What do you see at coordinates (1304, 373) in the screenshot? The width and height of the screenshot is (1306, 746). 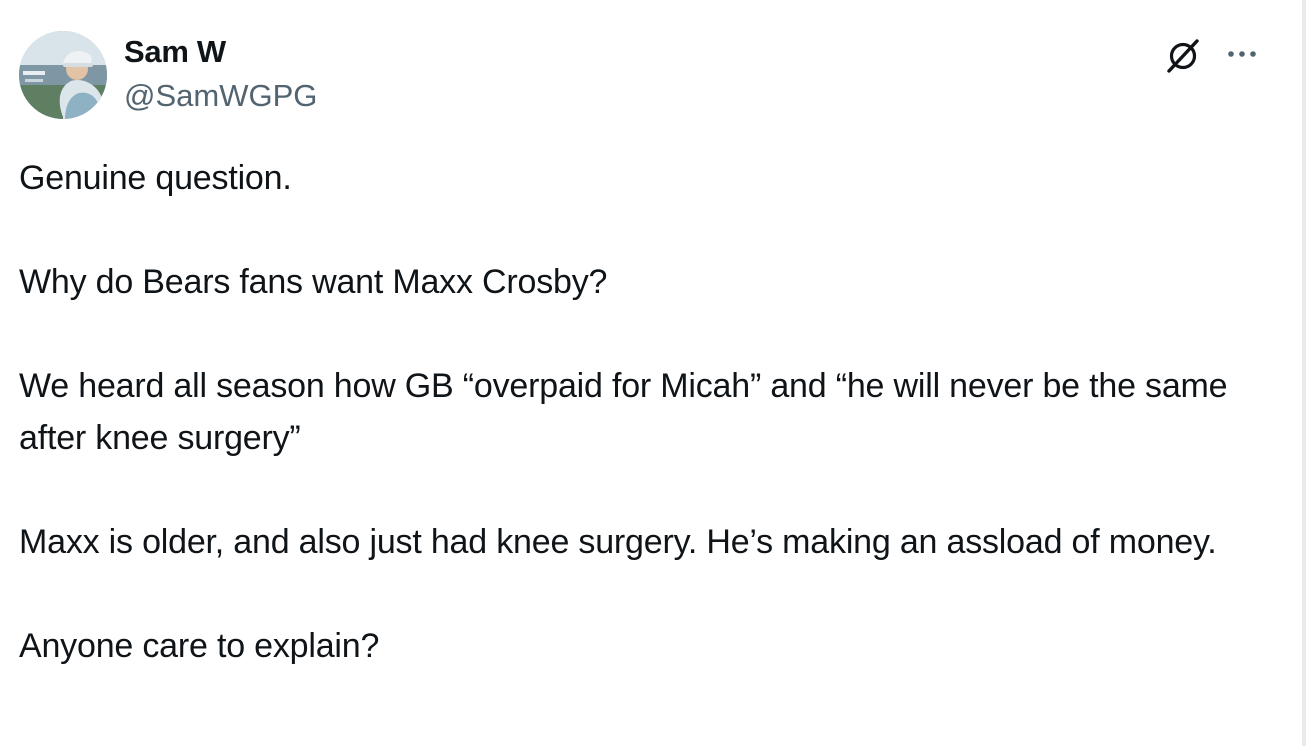 I see `card-border` at bounding box center [1304, 373].